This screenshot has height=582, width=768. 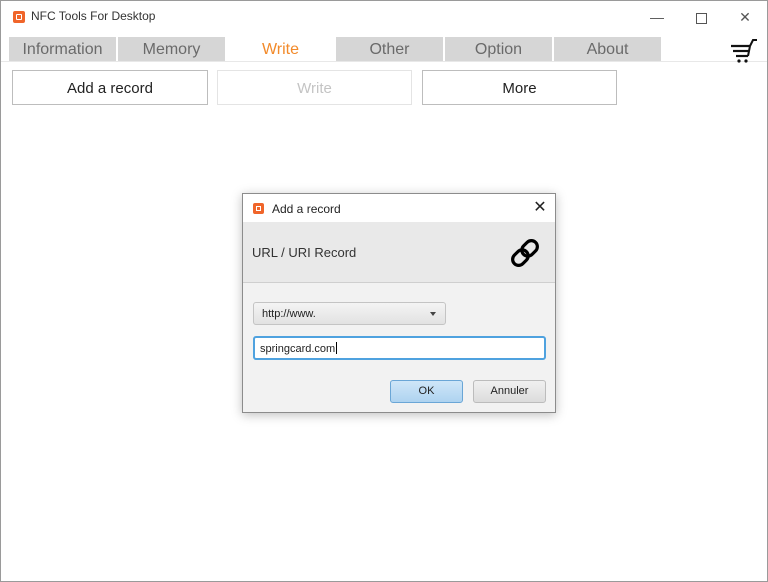 What do you see at coordinates (426, 391) in the screenshot?
I see `ok-button: OK` at bounding box center [426, 391].